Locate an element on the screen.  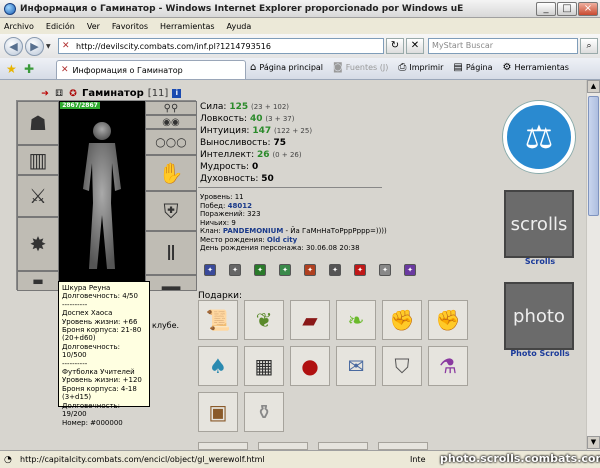
home-button: ⌂ Página principal is located at coordinates (286, 67).